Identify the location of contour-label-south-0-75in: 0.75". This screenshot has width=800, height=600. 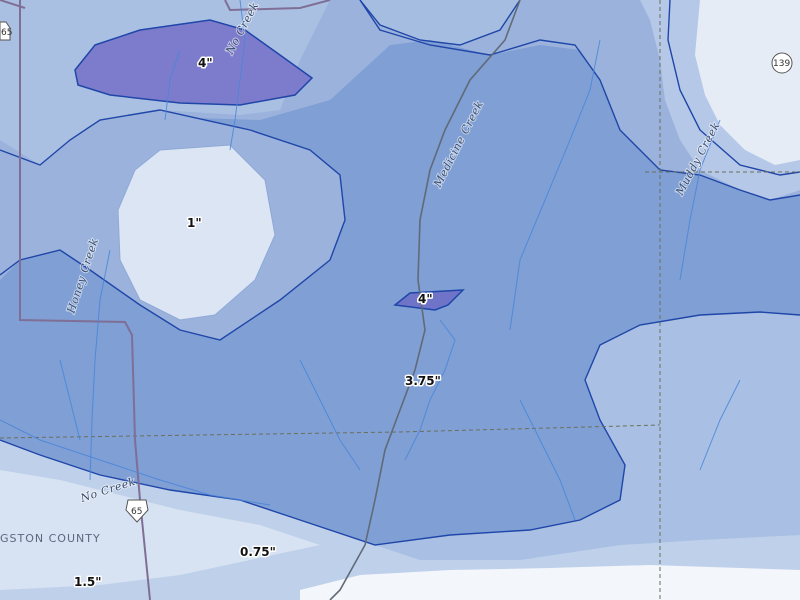
(258, 552).